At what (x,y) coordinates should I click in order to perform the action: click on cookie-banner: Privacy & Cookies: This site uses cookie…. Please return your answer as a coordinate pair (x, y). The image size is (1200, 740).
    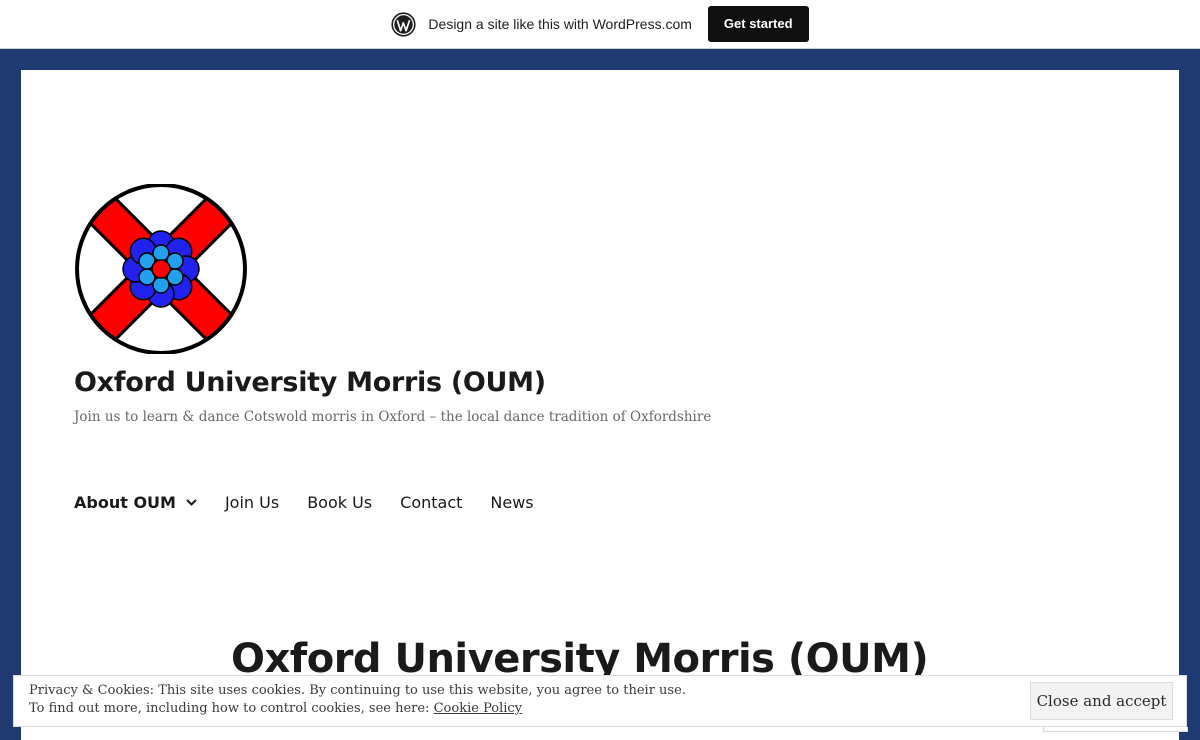
    Looking at the image, I should click on (600, 701).